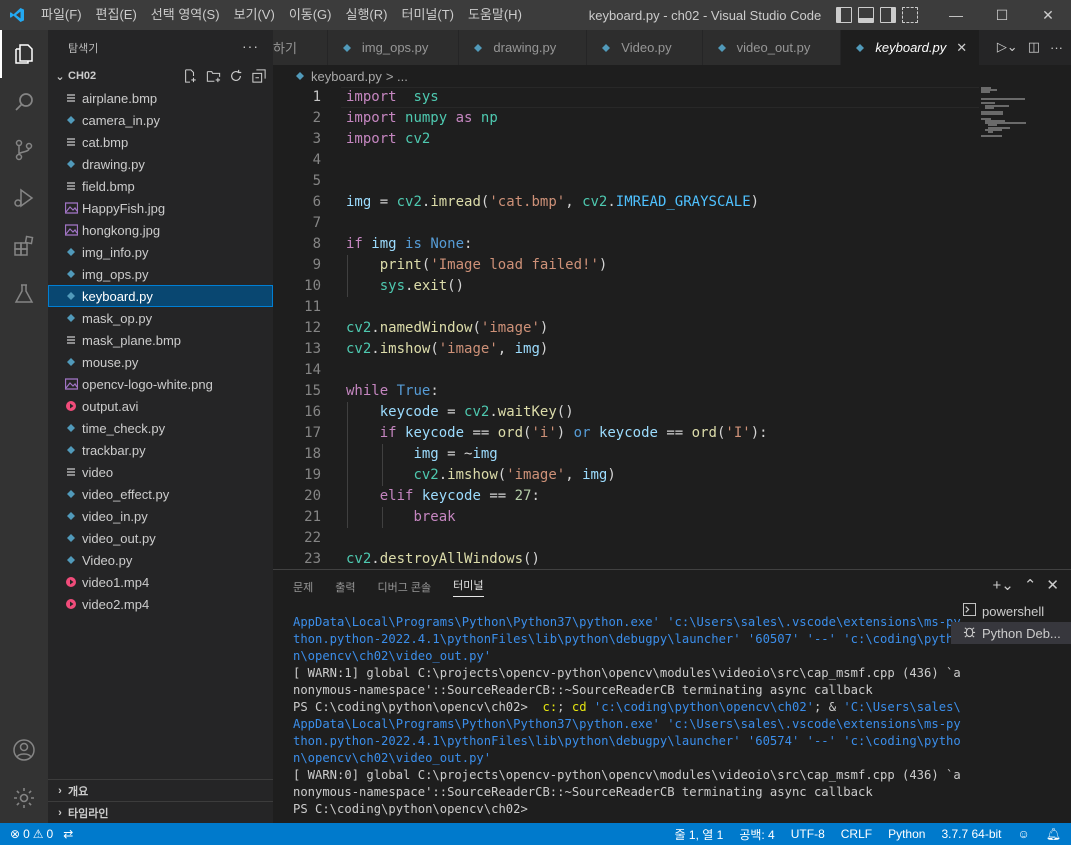  What do you see at coordinates (1002, 15) in the screenshot?
I see `maximize-button: ☐` at bounding box center [1002, 15].